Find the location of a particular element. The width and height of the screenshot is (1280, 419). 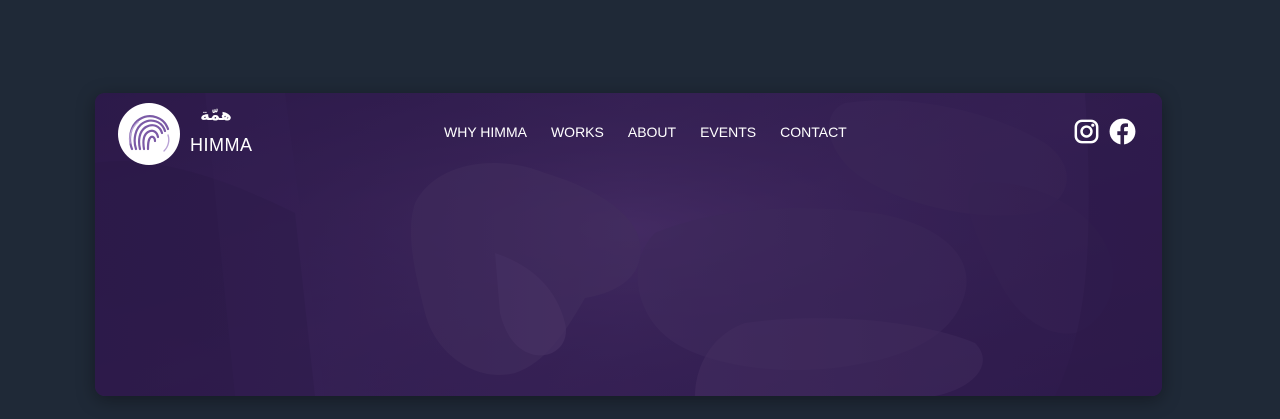

facebook-icon is located at coordinates (1122, 131).